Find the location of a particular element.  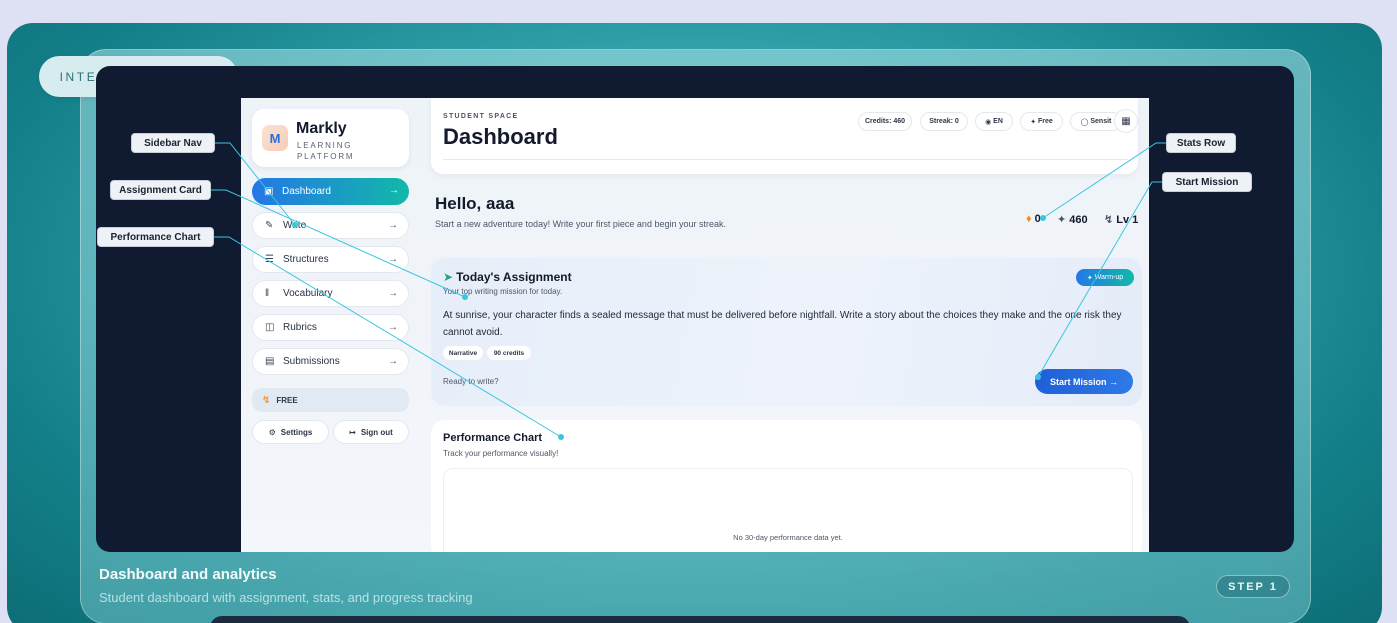

sidebar-item-label: Write is located at coordinates (295, 225).